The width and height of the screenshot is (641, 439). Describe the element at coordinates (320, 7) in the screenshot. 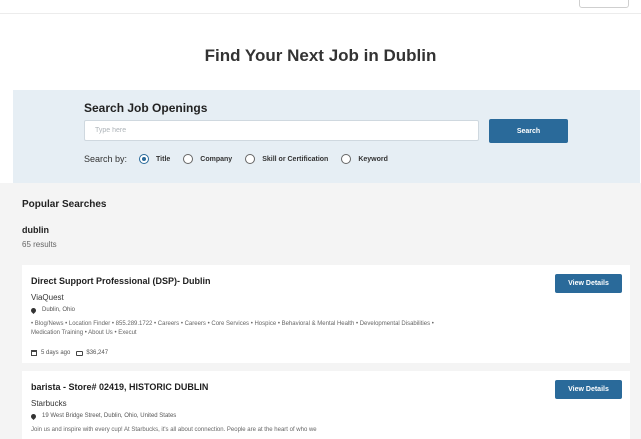

I see `top-bar` at that location.